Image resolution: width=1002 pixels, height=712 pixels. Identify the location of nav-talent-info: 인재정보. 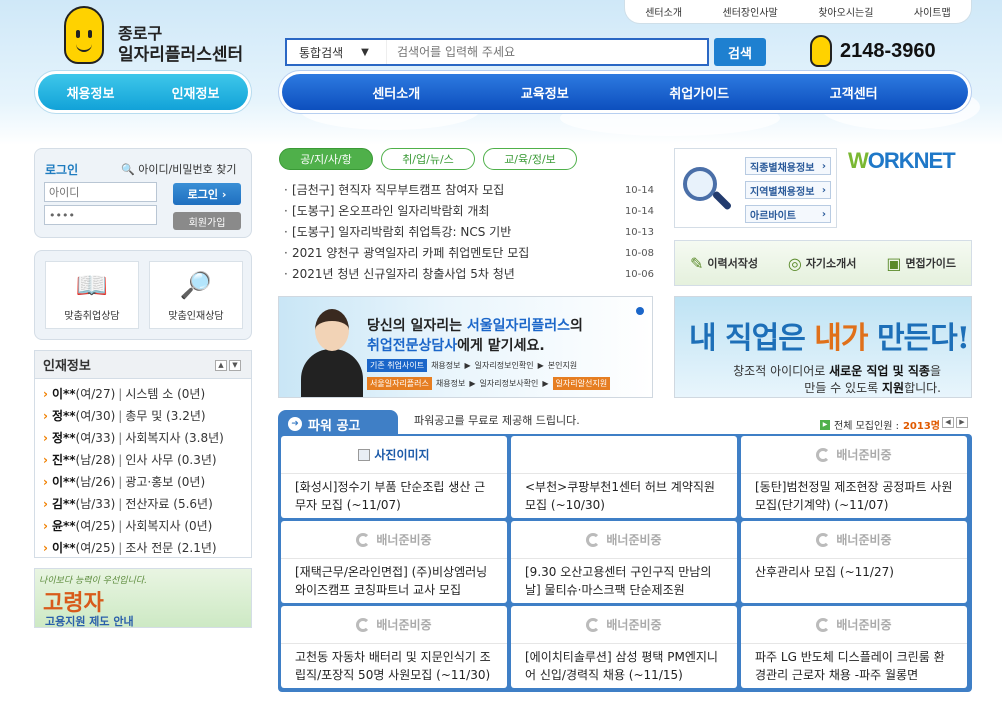
(196, 92).